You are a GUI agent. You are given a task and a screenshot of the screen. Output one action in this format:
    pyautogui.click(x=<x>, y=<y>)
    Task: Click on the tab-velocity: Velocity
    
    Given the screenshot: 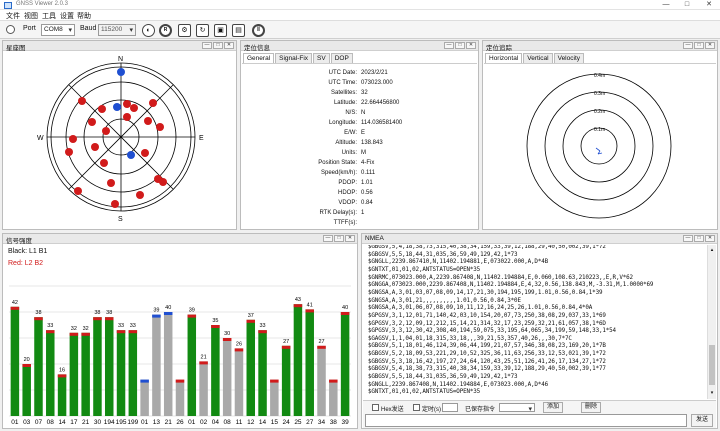 What is the action you would take?
    pyautogui.click(x=568, y=58)
    